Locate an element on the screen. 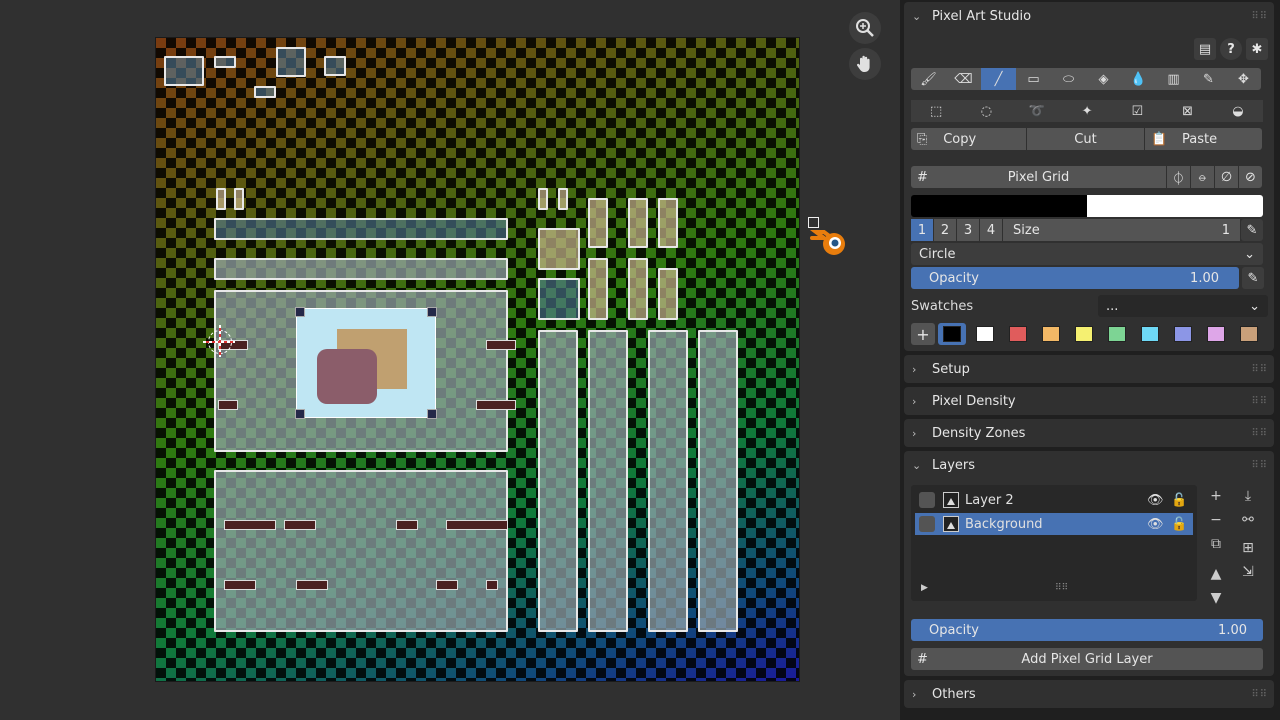 The width and height of the screenshot is (1280, 720). zoom-in-icon is located at coordinates (865, 28).